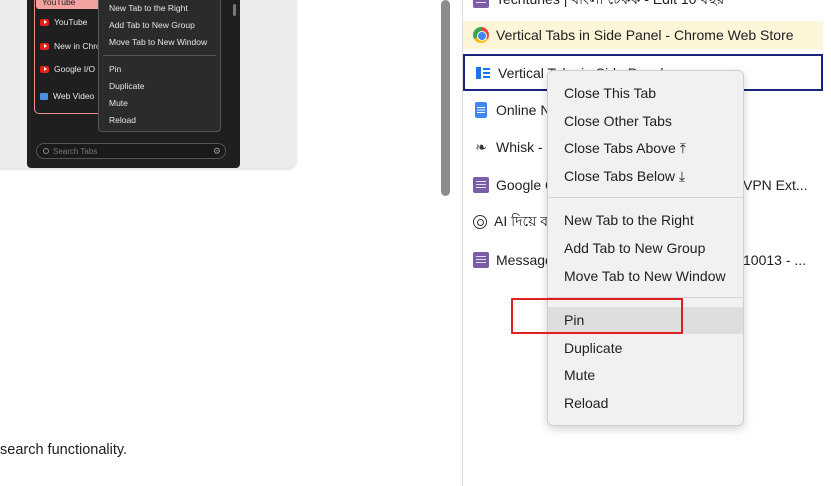 The width and height of the screenshot is (831, 486). I want to click on embedded-scrollbar, so click(234, 10).